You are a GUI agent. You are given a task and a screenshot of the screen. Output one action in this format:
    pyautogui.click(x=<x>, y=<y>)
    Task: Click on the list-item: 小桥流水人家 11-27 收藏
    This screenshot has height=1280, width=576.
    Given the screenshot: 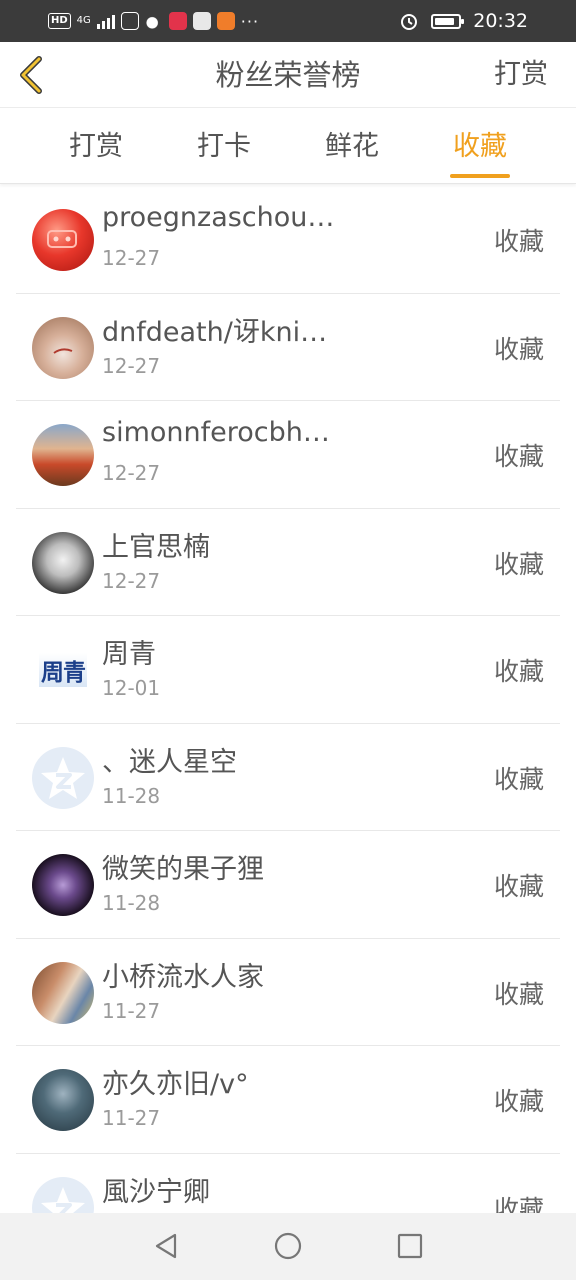 What is the action you would take?
    pyautogui.click(x=288, y=992)
    